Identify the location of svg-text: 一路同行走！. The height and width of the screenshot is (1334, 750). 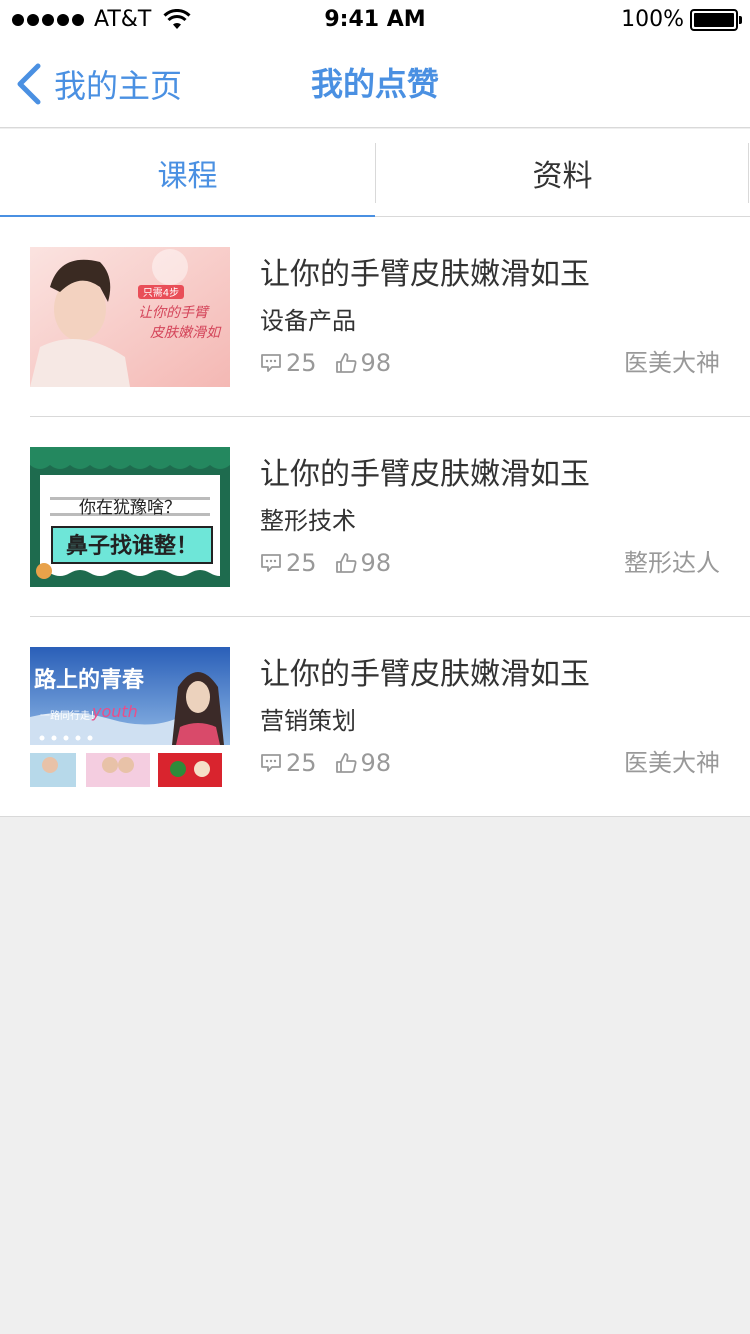
(70, 715).